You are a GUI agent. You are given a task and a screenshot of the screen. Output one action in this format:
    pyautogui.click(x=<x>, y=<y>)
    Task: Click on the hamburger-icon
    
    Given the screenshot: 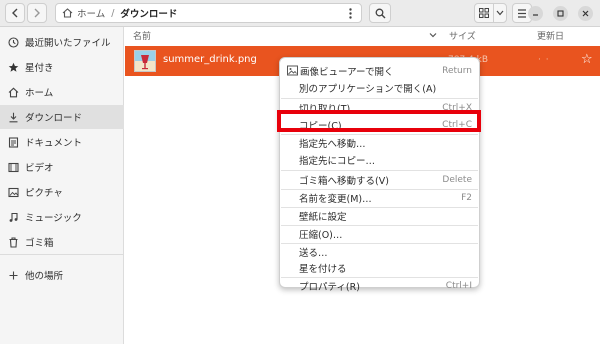 What is the action you would take?
    pyautogui.click(x=522, y=13)
    